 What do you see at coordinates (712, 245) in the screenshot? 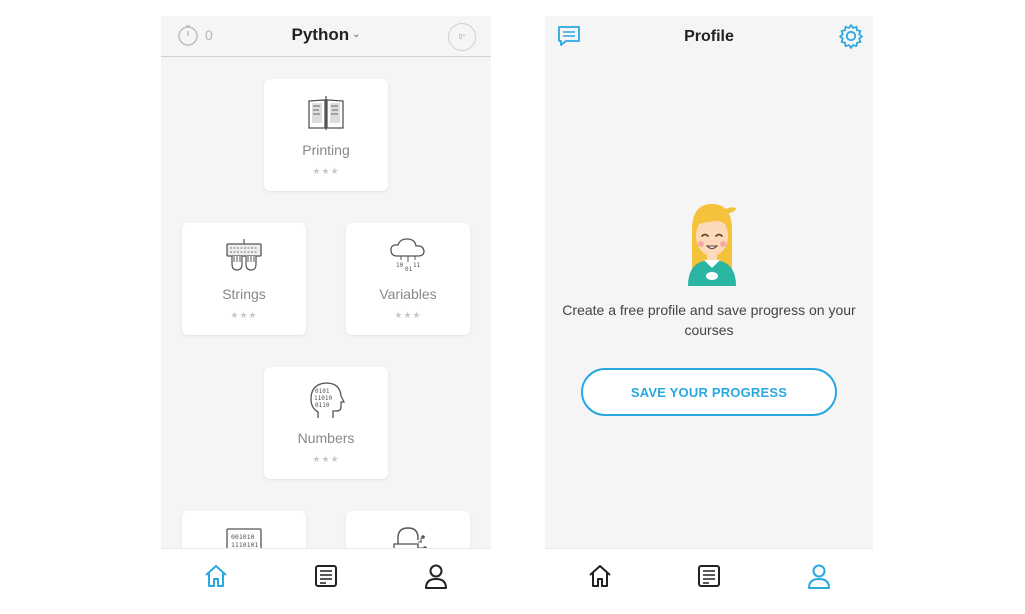
I see `girl-avatar-icon` at bounding box center [712, 245].